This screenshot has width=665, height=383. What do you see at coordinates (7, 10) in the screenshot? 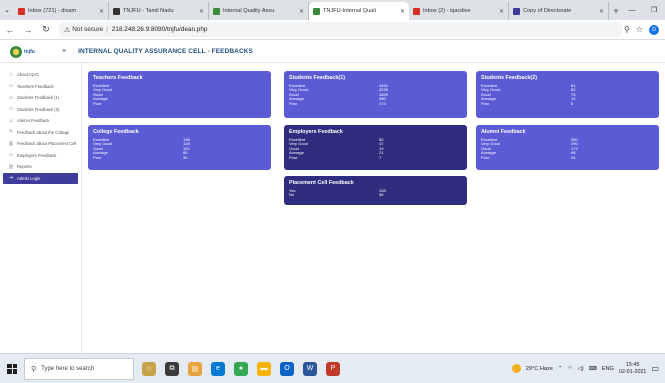
I see `tab-search-chevron-icon: ⌄` at bounding box center [7, 10].